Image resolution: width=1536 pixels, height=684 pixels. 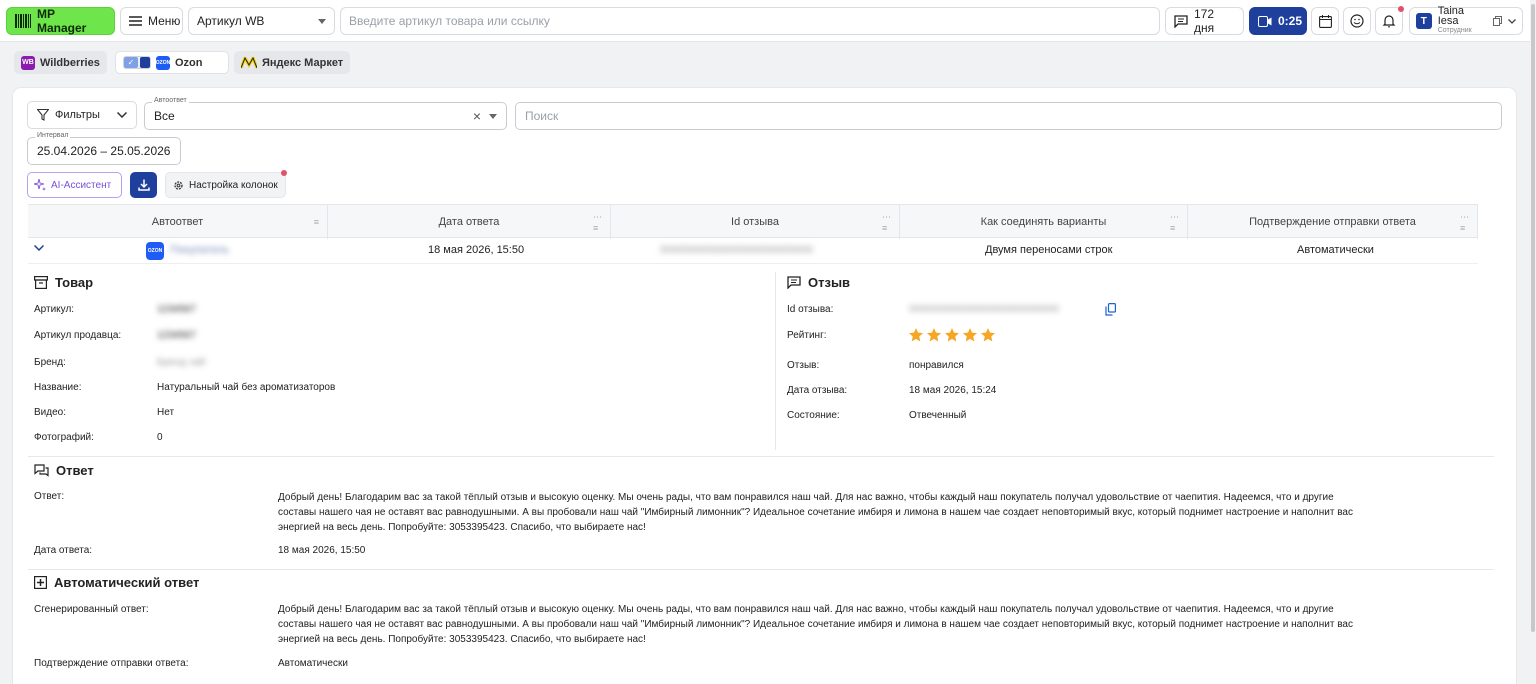 What do you see at coordinates (170, 100) in the screenshot?
I see `autoreply-label: Автоответ` at bounding box center [170, 100].